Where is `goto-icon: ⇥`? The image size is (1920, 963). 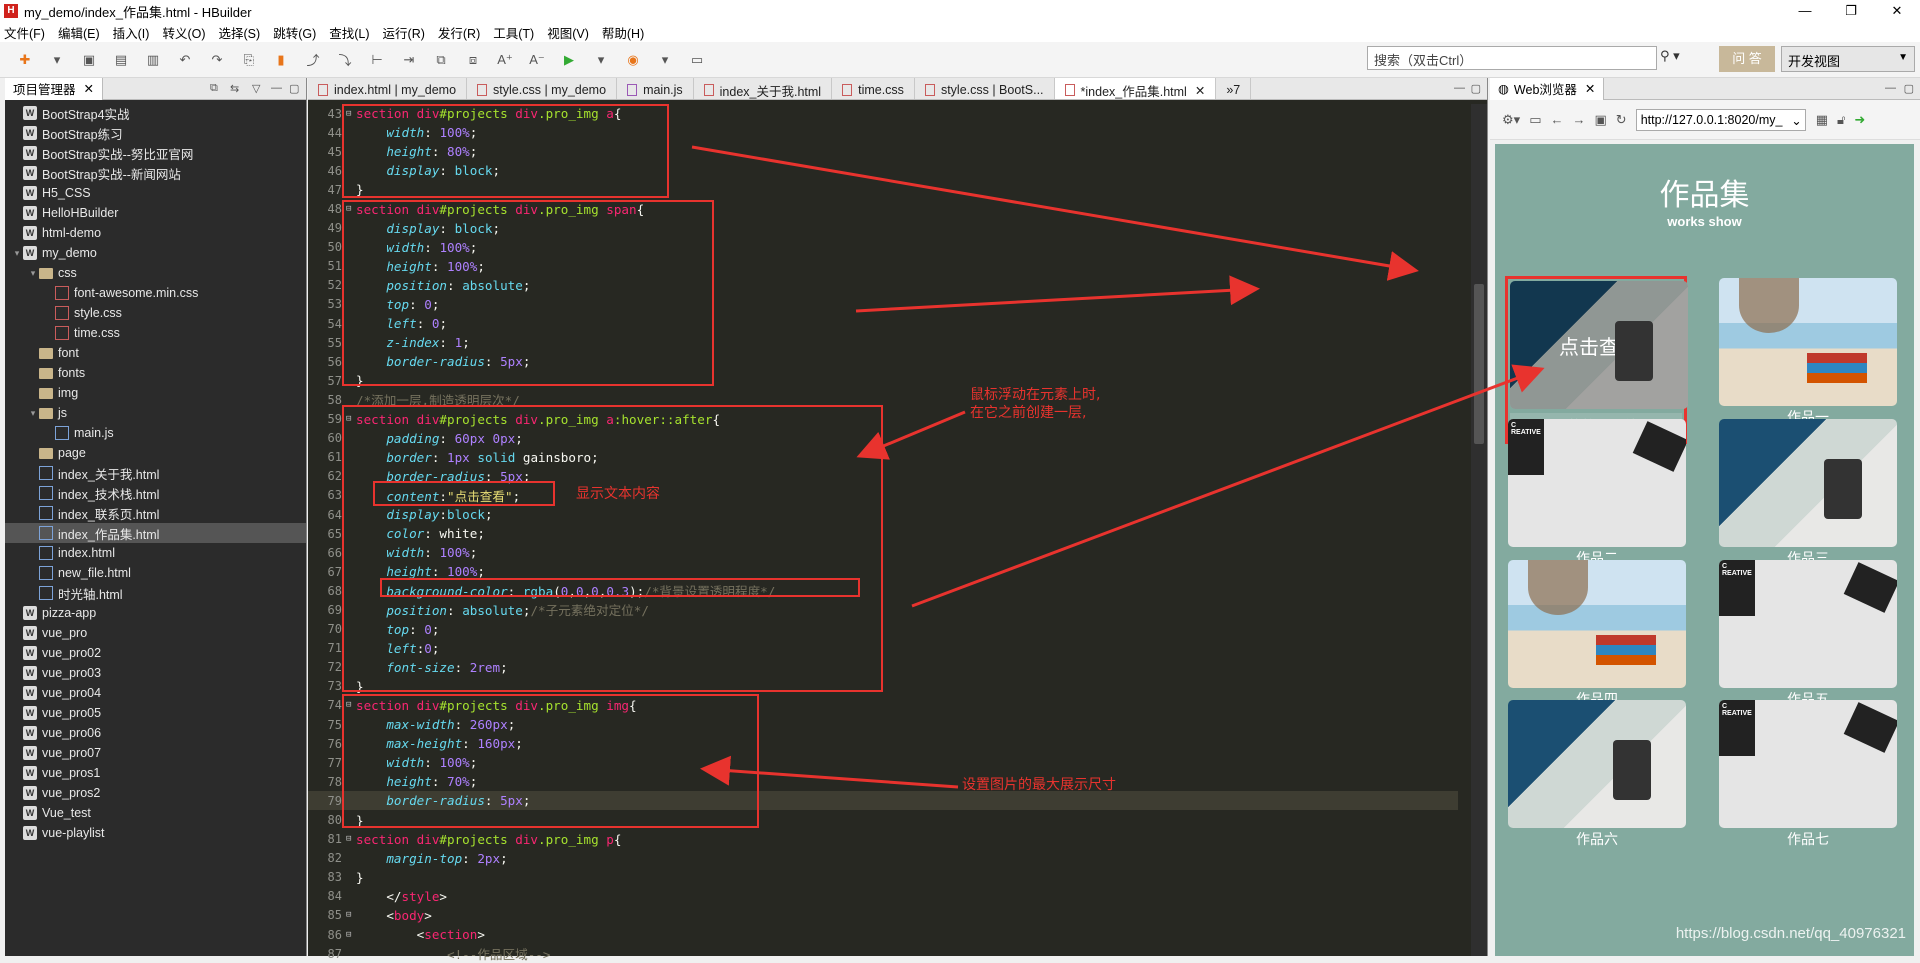
goto-icon: ⇥ is located at coordinates (409, 60).